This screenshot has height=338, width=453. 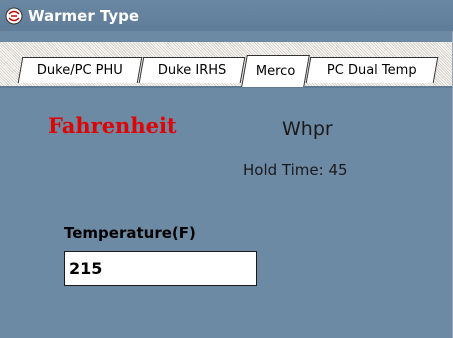 I want to click on tab-pc-dual-temp: PC Dual Temp, so click(x=372, y=70).